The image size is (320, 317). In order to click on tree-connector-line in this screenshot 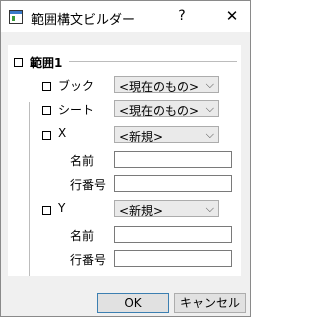, I will do `click(29, 189)`.